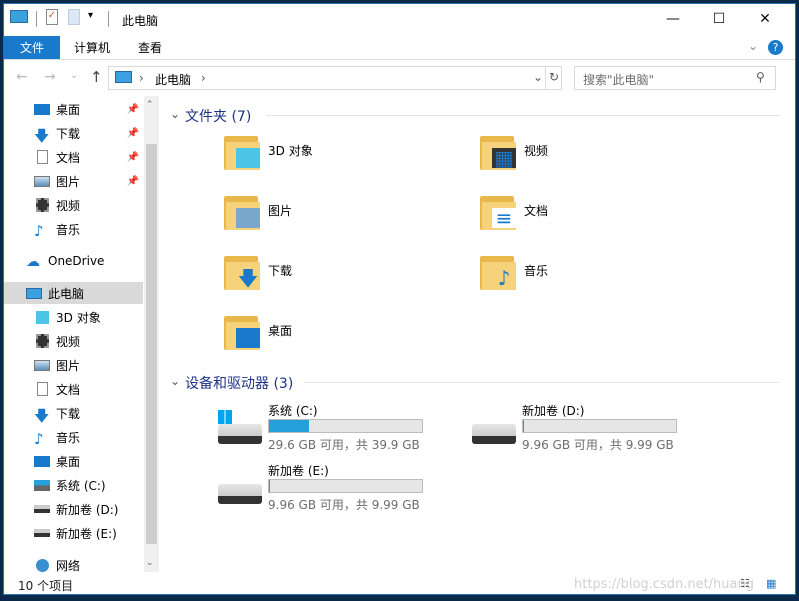 Image resolution: width=799 pixels, height=601 pixels. Describe the element at coordinates (150, 563) in the screenshot. I see `scroll-down-icon: ⌄` at that location.